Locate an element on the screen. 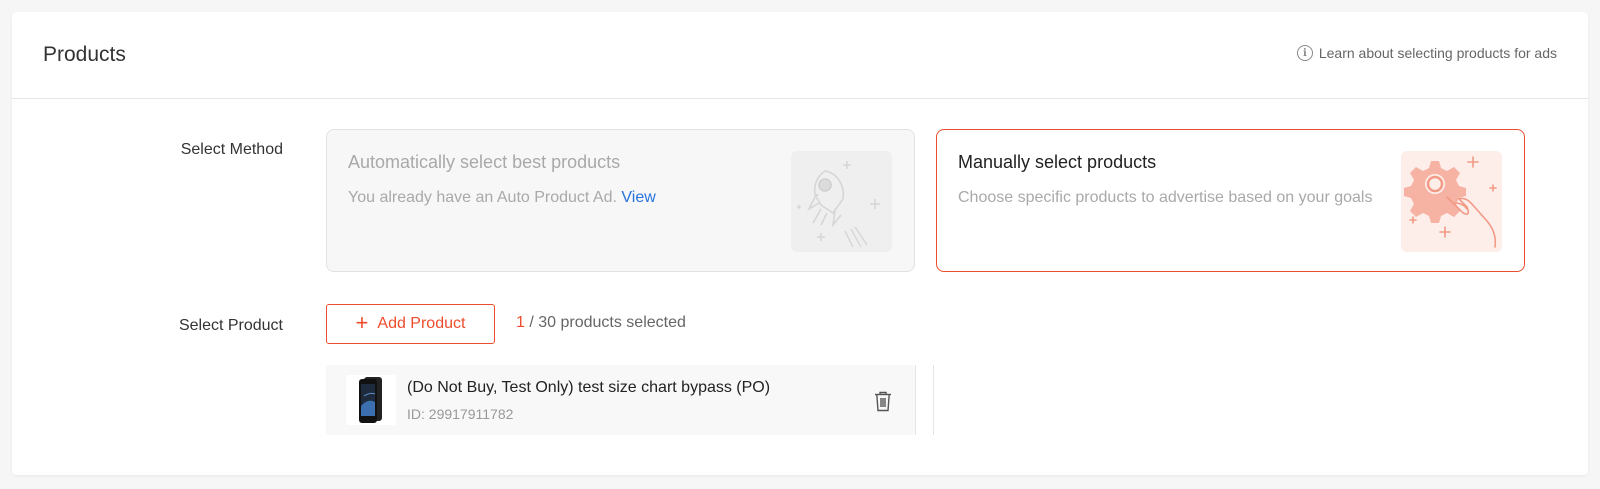 The image size is (1600, 489). auto-select-title: Automatically select best products is located at coordinates (484, 162).